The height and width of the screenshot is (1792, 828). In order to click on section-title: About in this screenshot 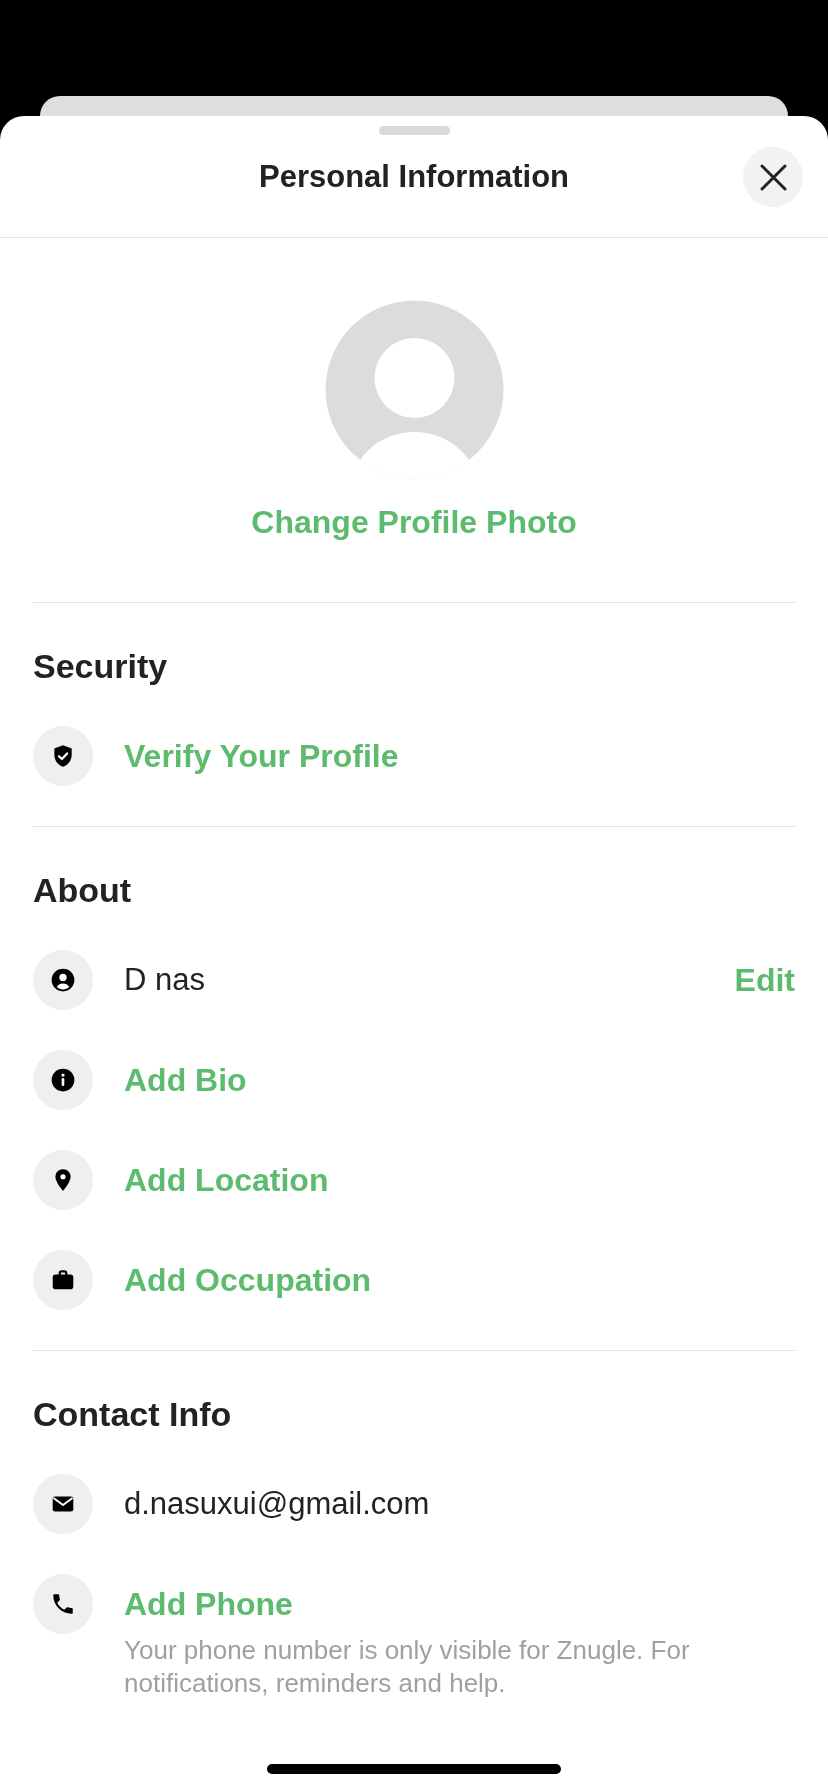, I will do `click(82, 890)`.